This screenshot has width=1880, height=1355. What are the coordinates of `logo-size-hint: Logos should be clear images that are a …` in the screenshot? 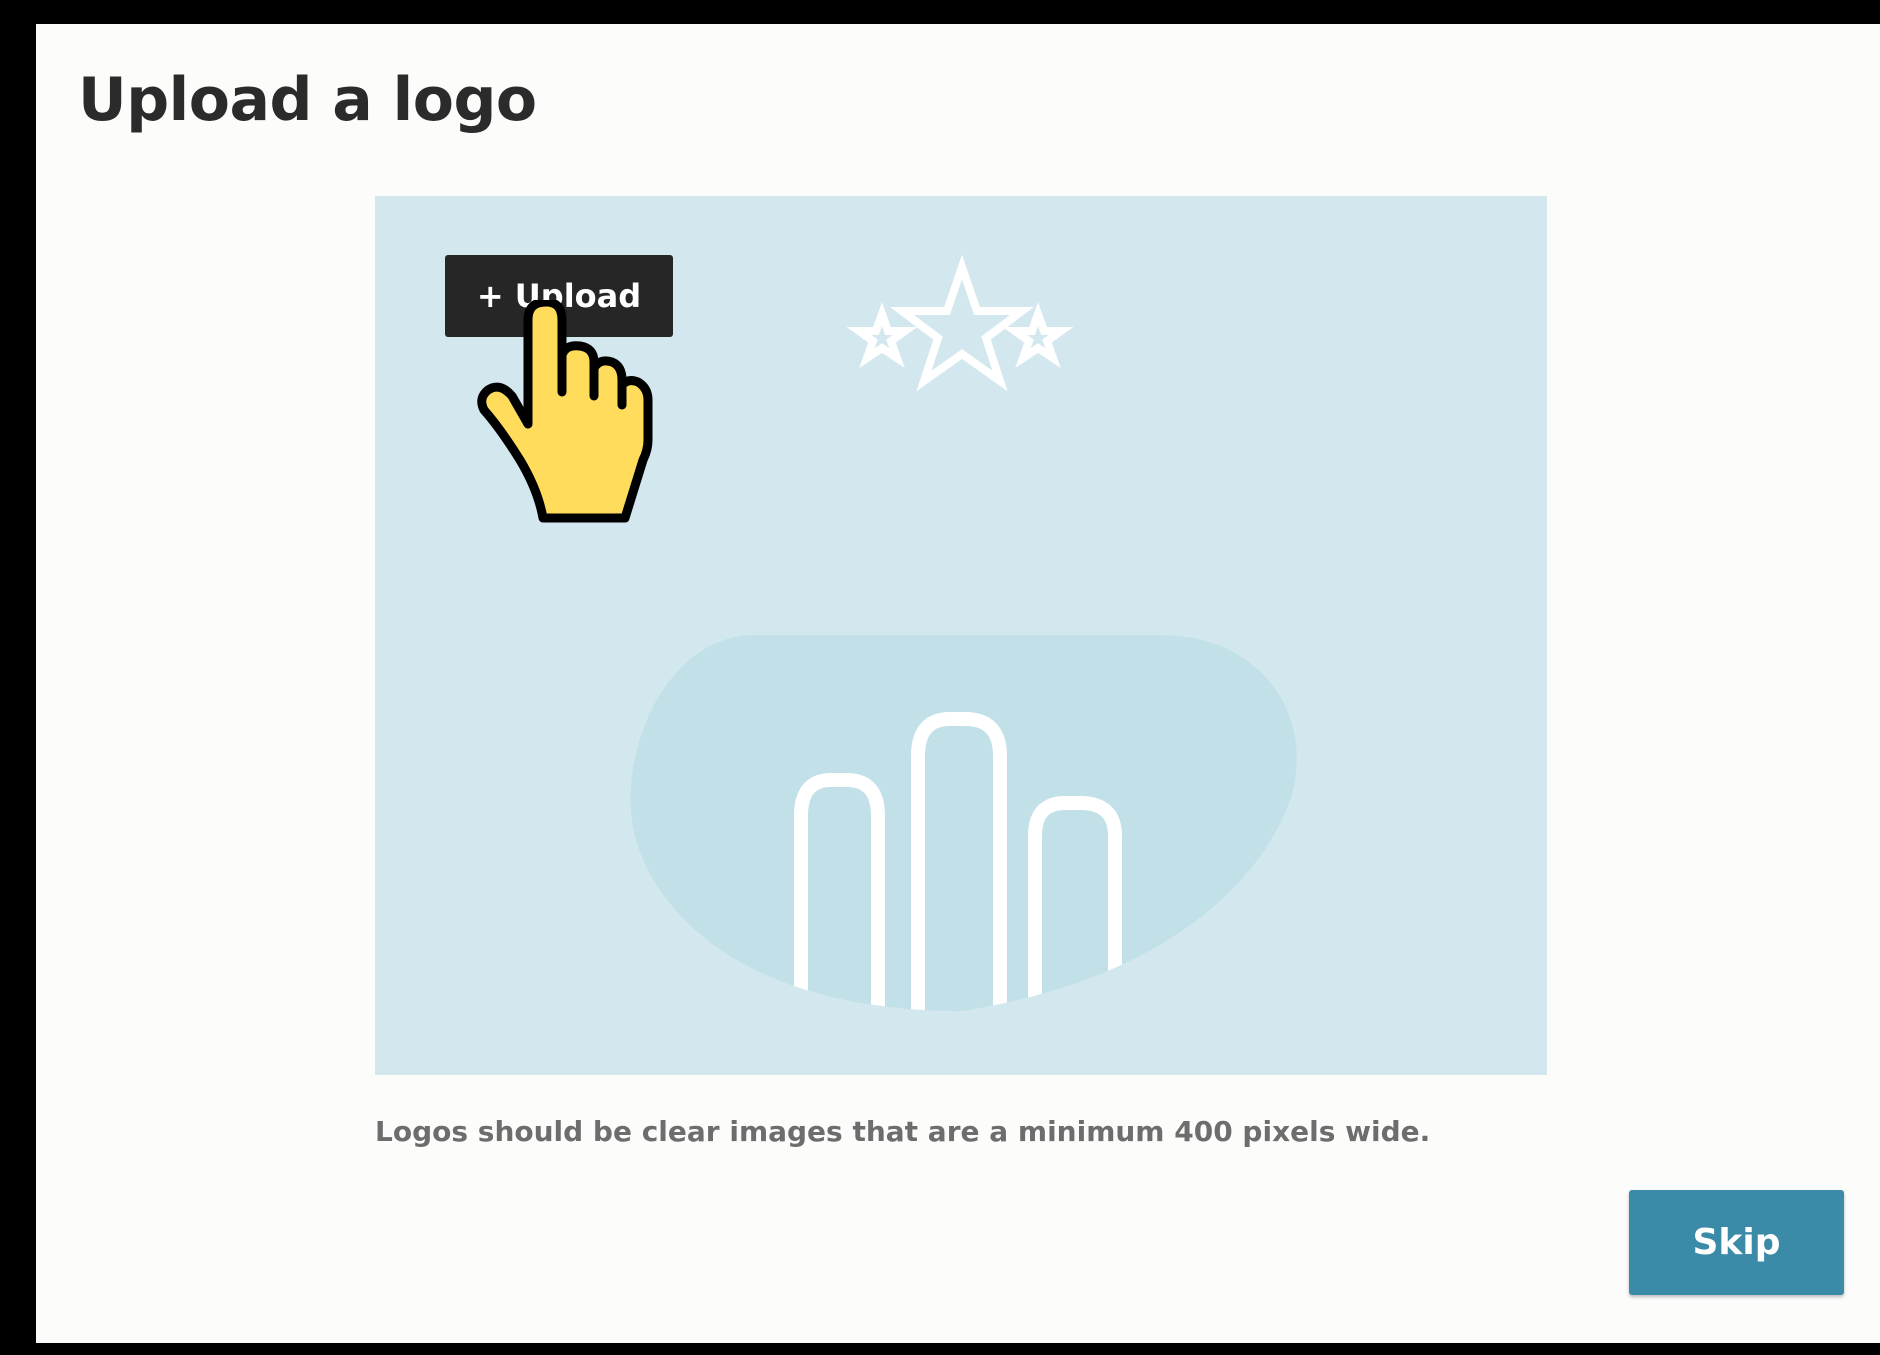 It's located at (903, 1131).